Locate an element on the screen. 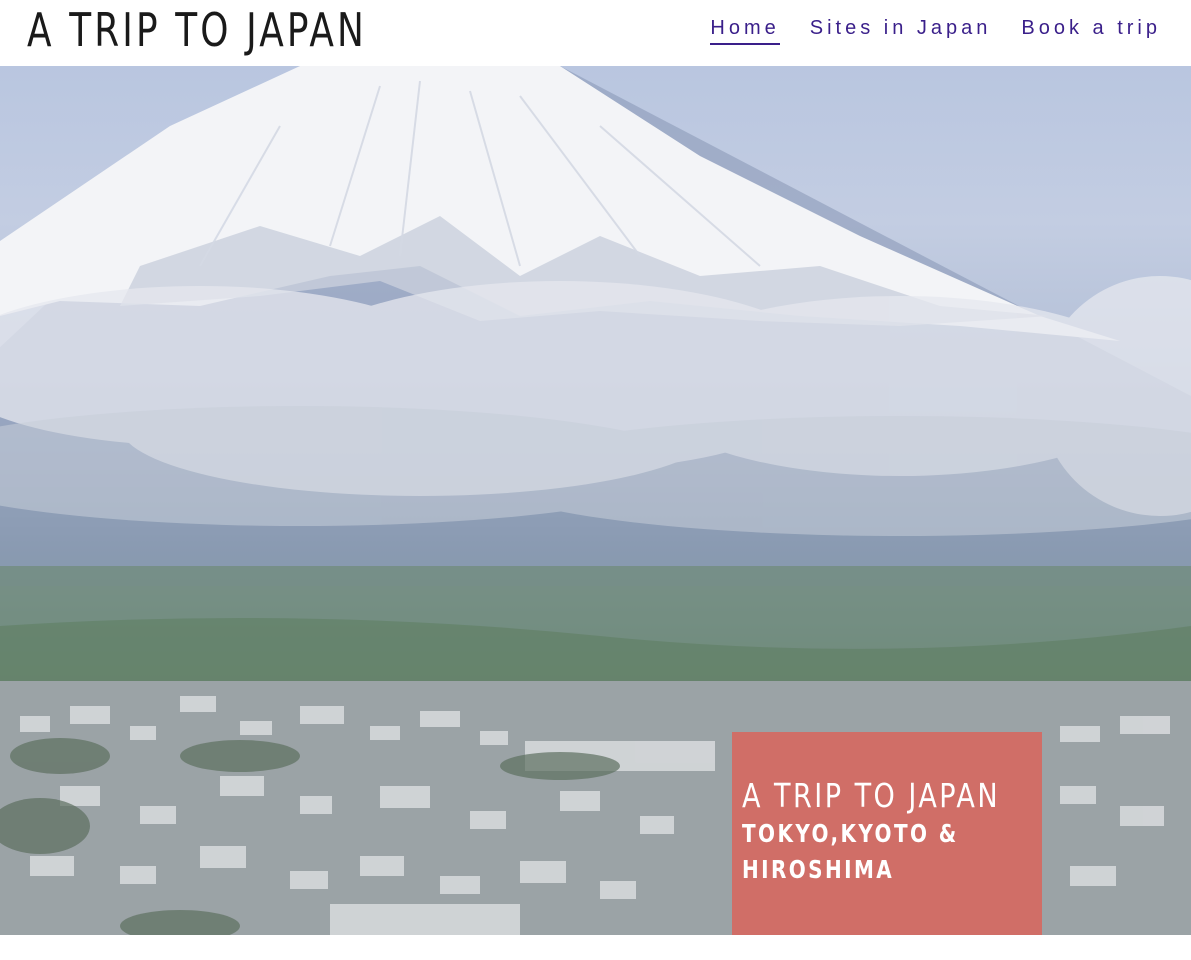 This screenshot has width=1191, height=960. nav-link-home: Home is located at coordinates (745, 30).